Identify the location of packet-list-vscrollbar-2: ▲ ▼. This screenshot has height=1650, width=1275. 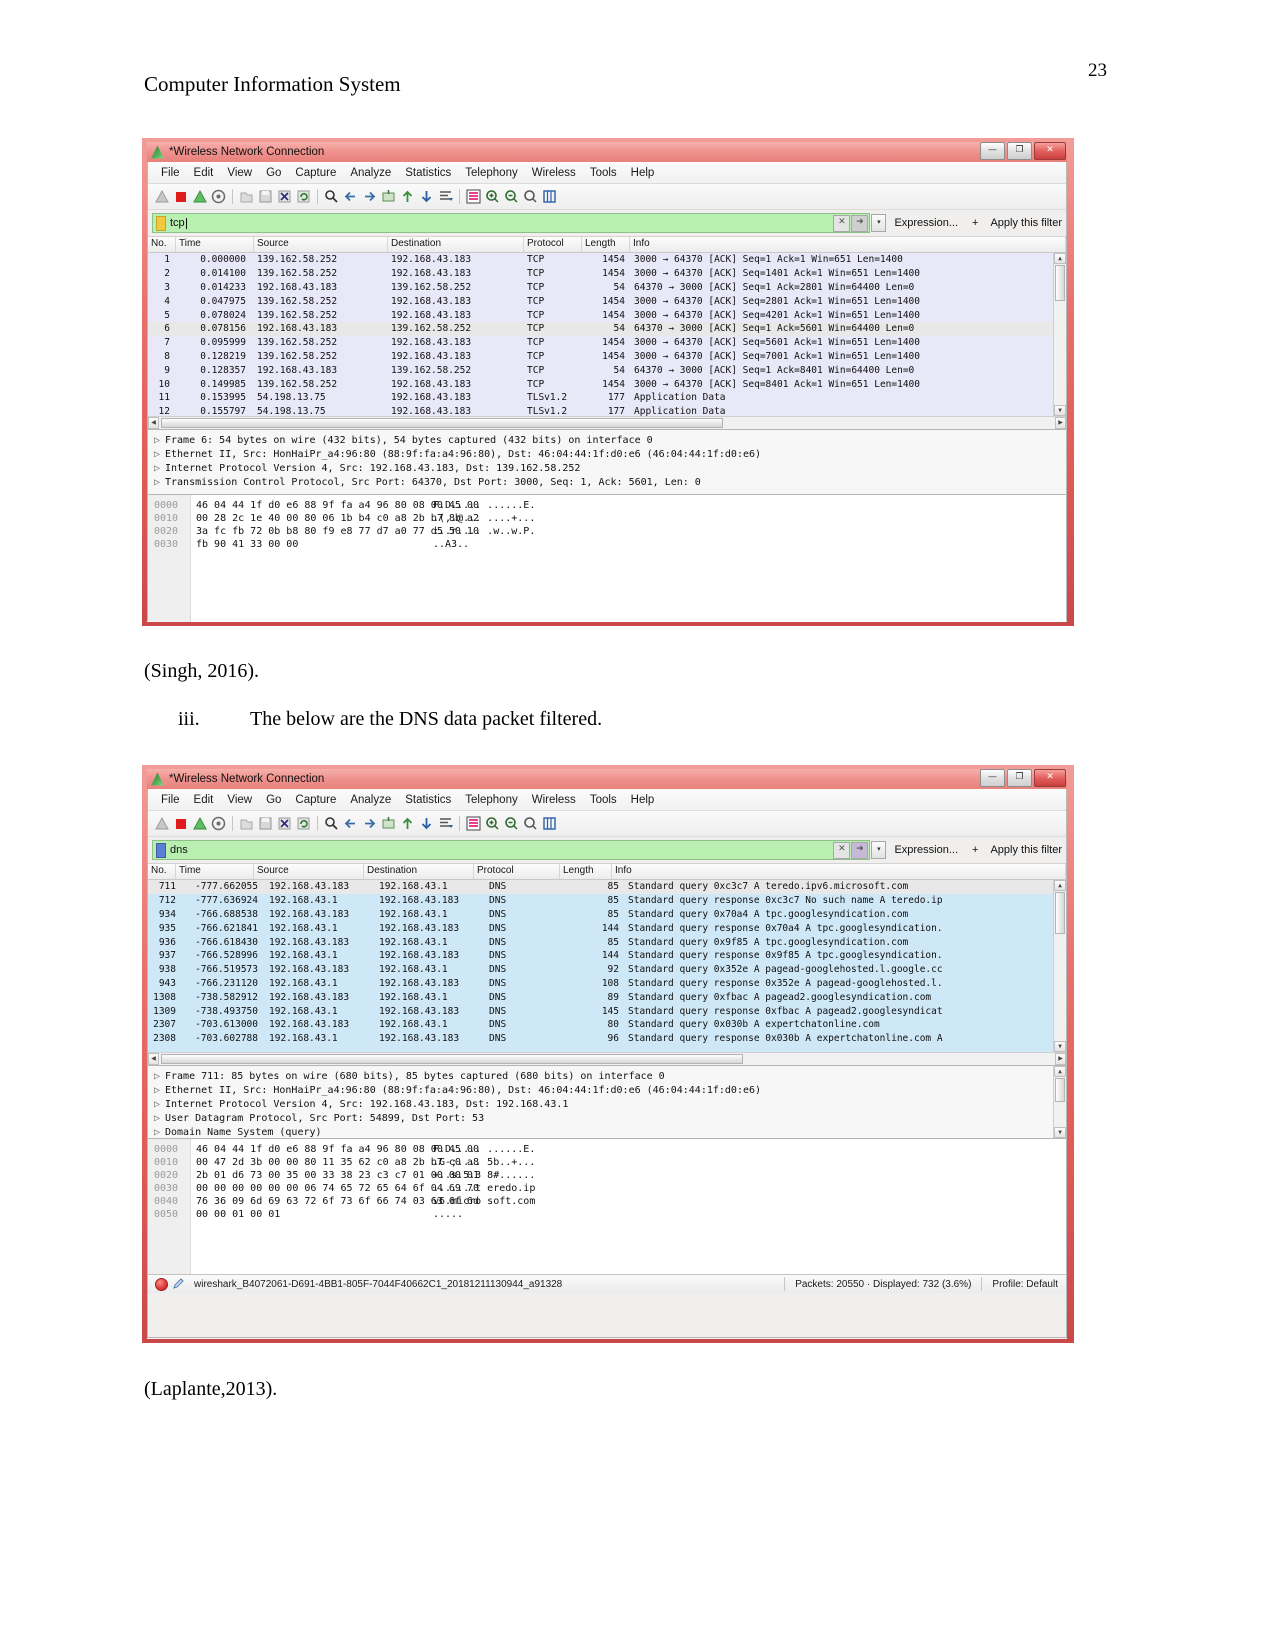
(1059, 966).